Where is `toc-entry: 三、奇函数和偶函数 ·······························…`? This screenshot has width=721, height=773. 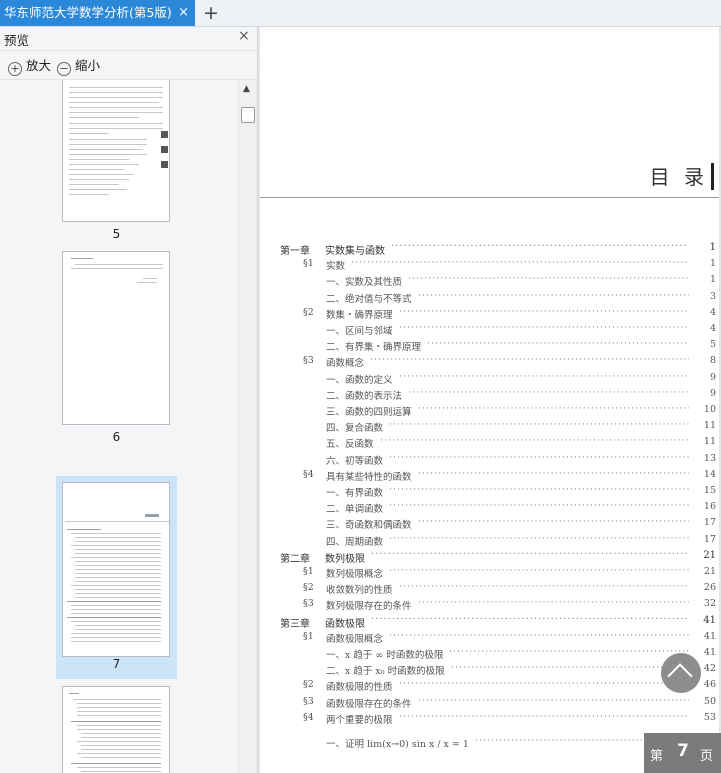 toc-entry: 三、奇函数和偶函数 ·······························… is located at coordinates (489, 524).